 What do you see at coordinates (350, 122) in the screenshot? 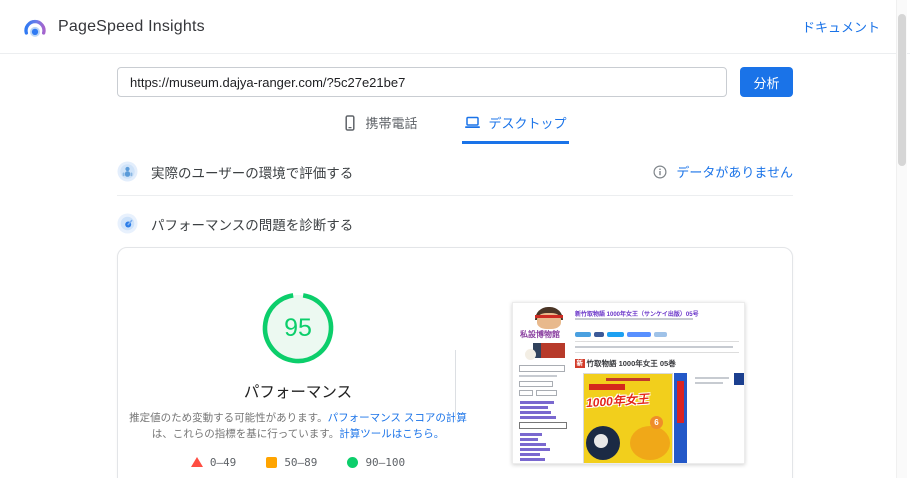
I see `mobile-phone-icon` at bounding box center [350, 122].